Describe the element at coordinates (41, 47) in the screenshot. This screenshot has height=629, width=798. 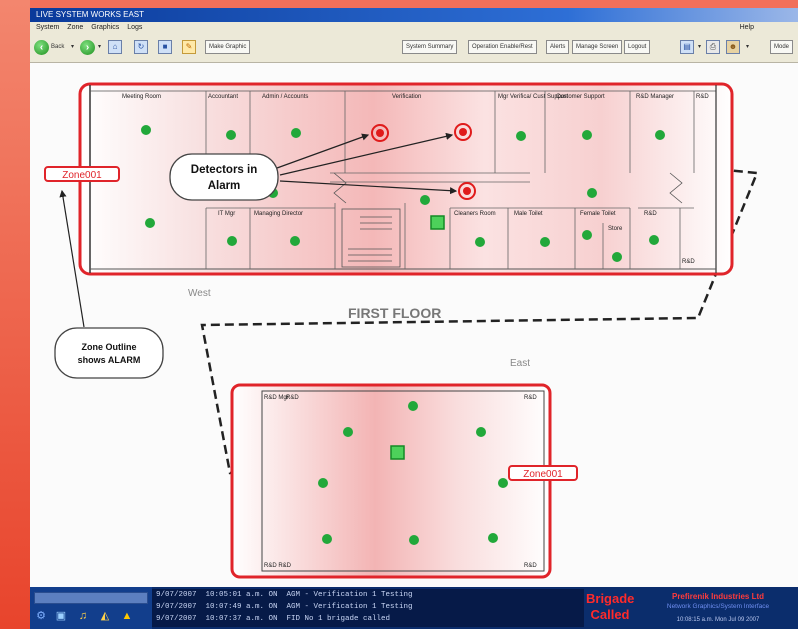
I see `back-arrow-icon: ‹` at that location.